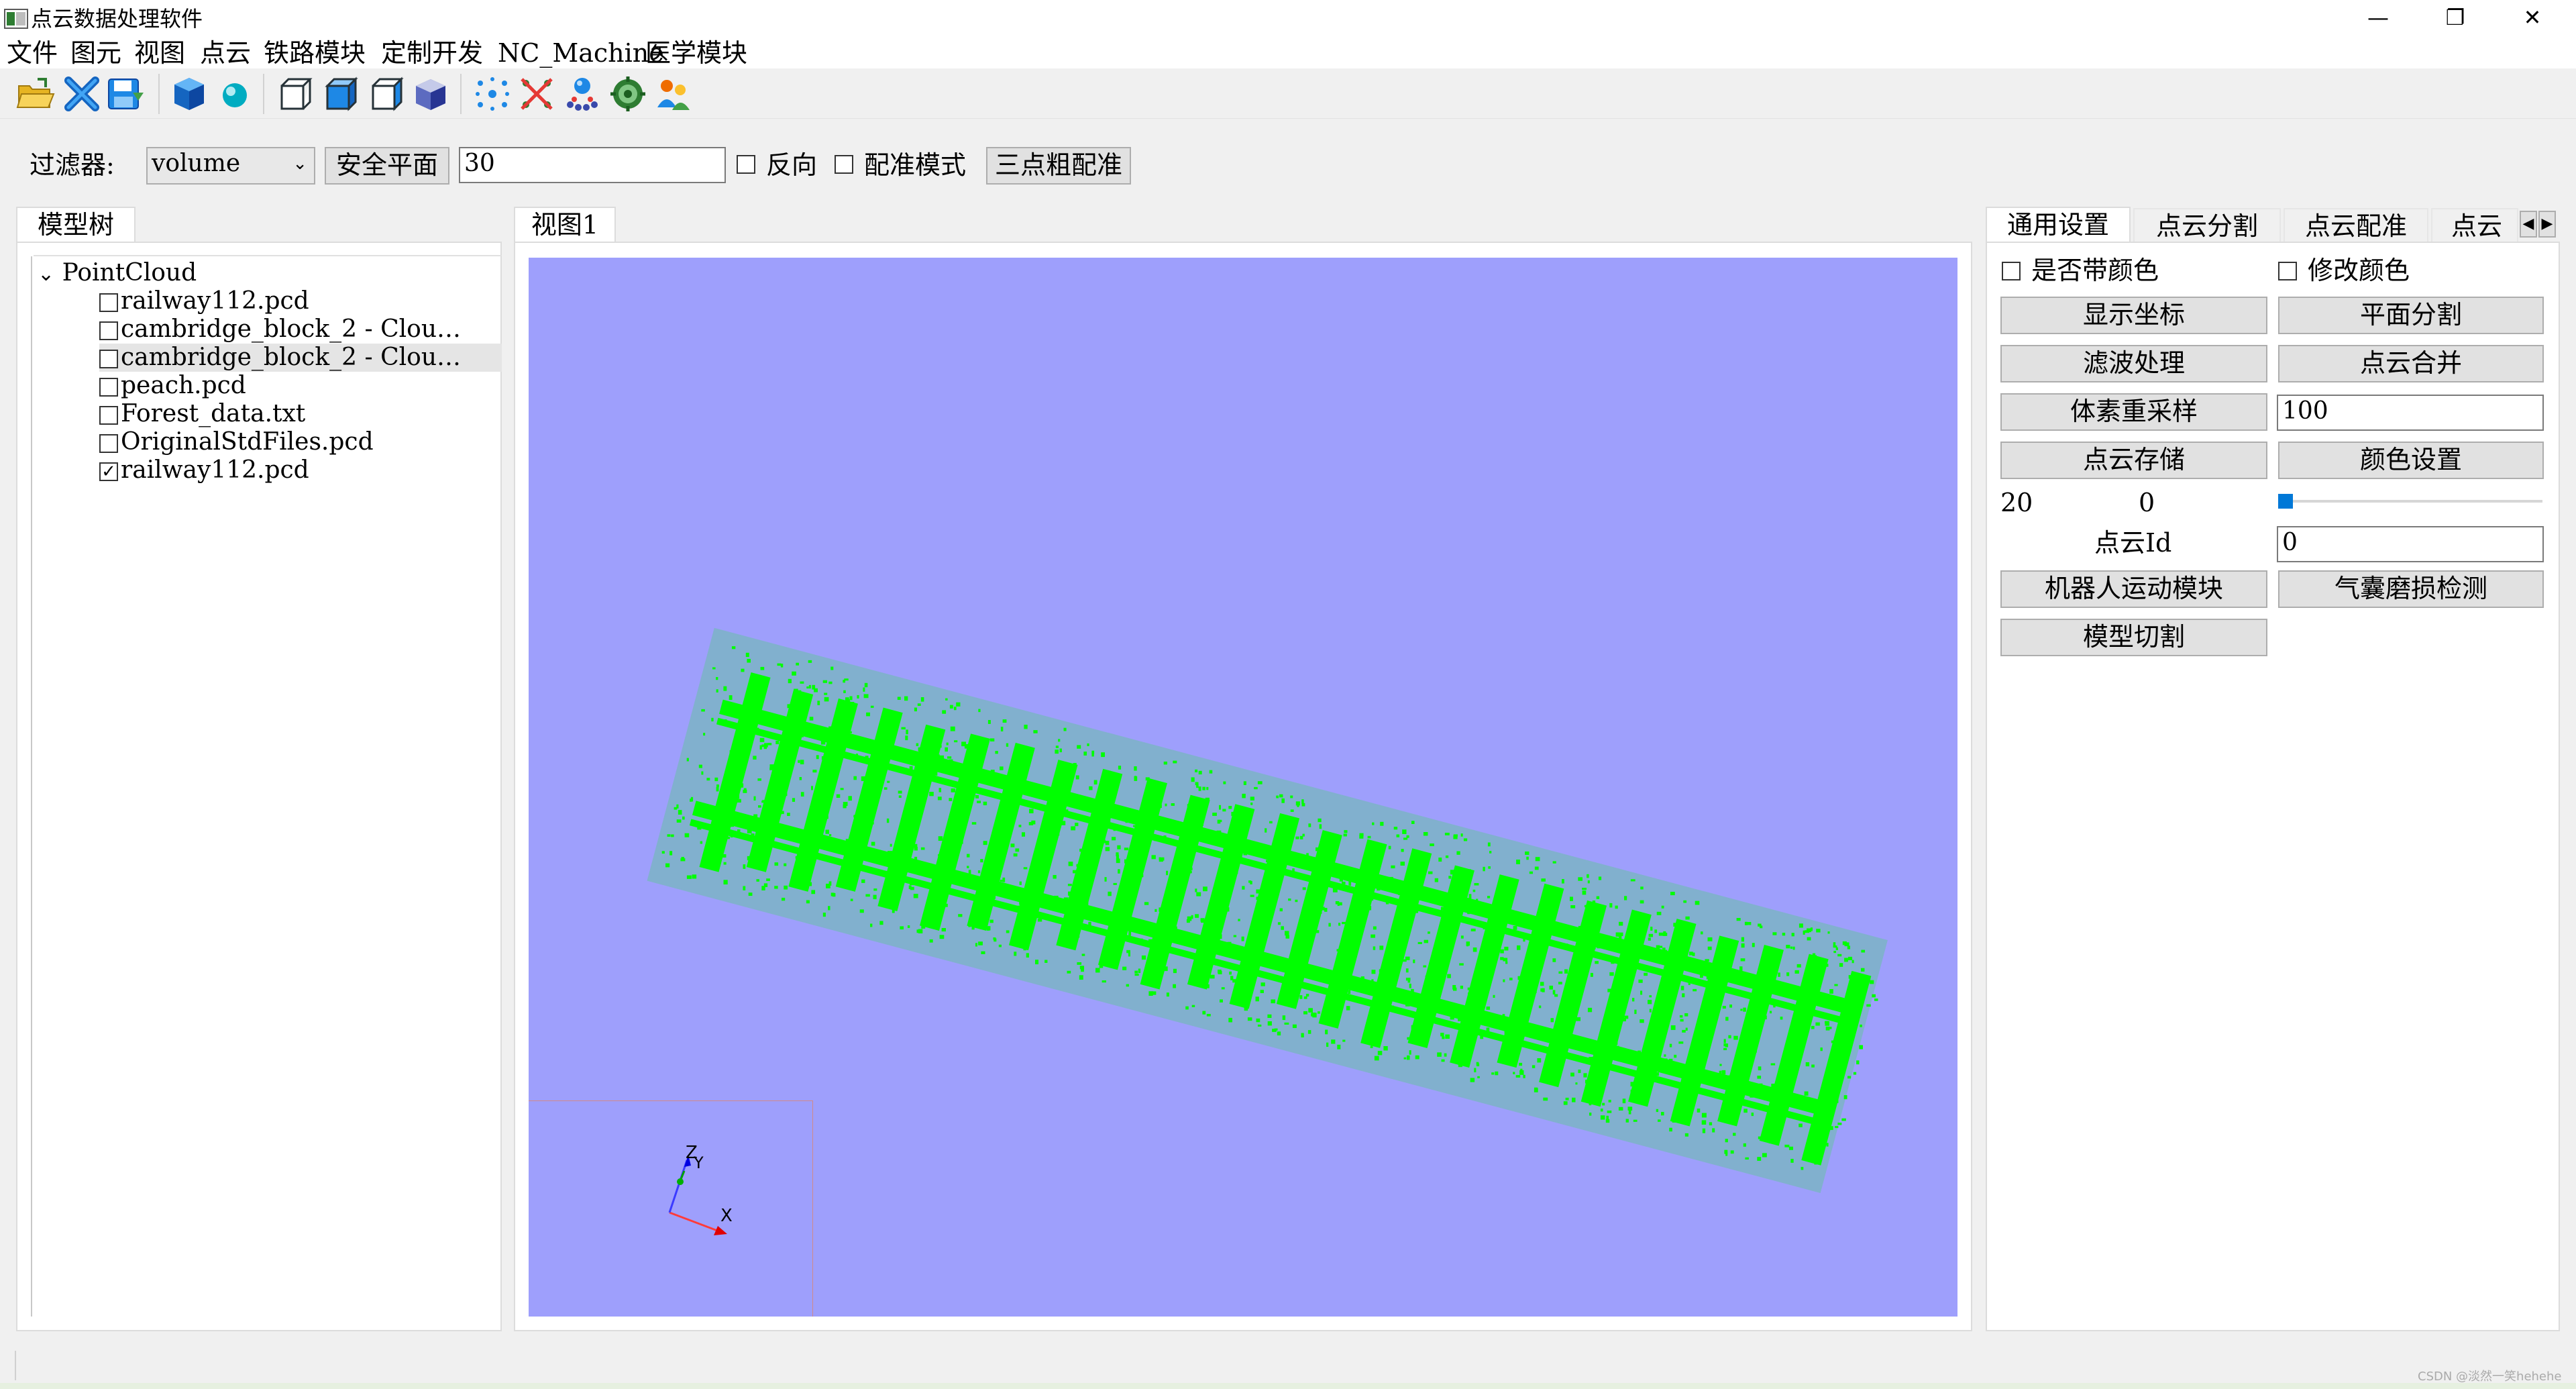  Describe the element at coordinates (108, 472) in the screenshot. I see `tree-item-checkbox: ✓` at that location.